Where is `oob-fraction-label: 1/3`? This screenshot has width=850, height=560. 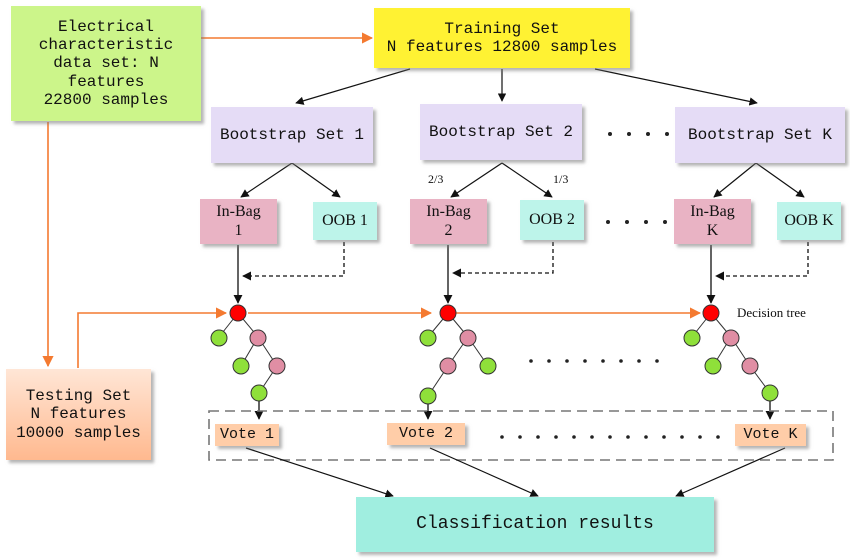 oob-fraction-label: 1/3 is located at coordinates (561, 179).